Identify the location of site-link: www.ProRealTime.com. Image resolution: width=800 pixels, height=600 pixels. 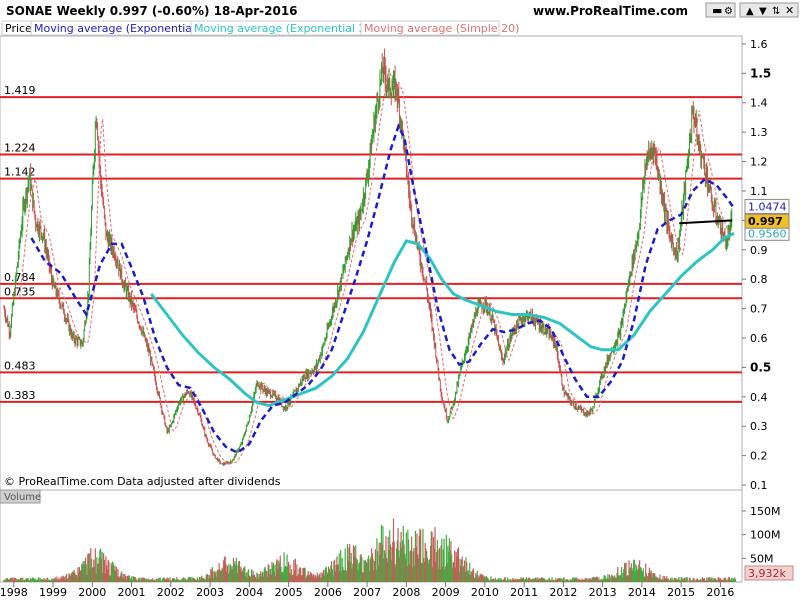
(610, 11).